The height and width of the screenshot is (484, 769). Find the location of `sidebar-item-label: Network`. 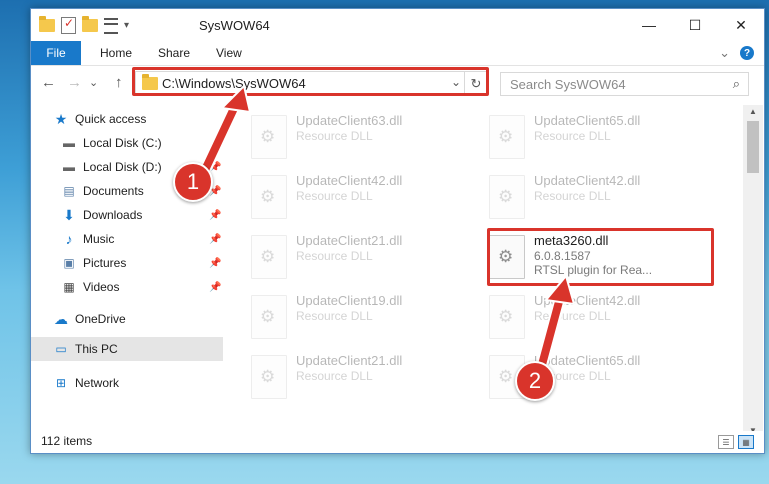

sidebar-item-label: Network is located at coordinates (97, 383).